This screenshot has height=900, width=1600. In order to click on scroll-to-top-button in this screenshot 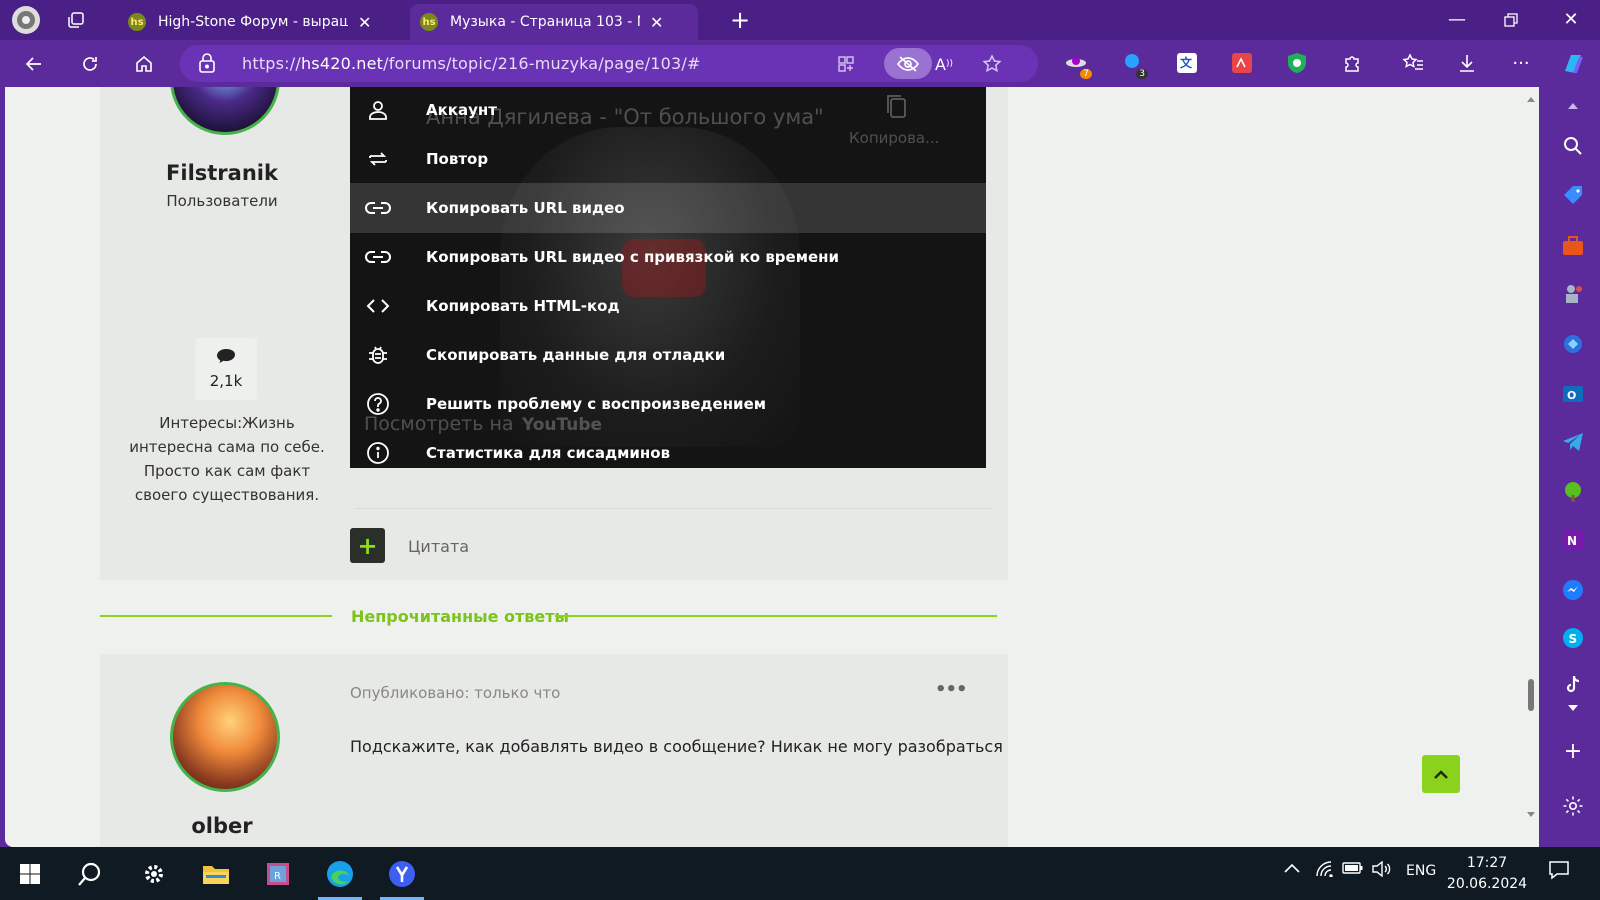, I will do `click(1441, 774)`.